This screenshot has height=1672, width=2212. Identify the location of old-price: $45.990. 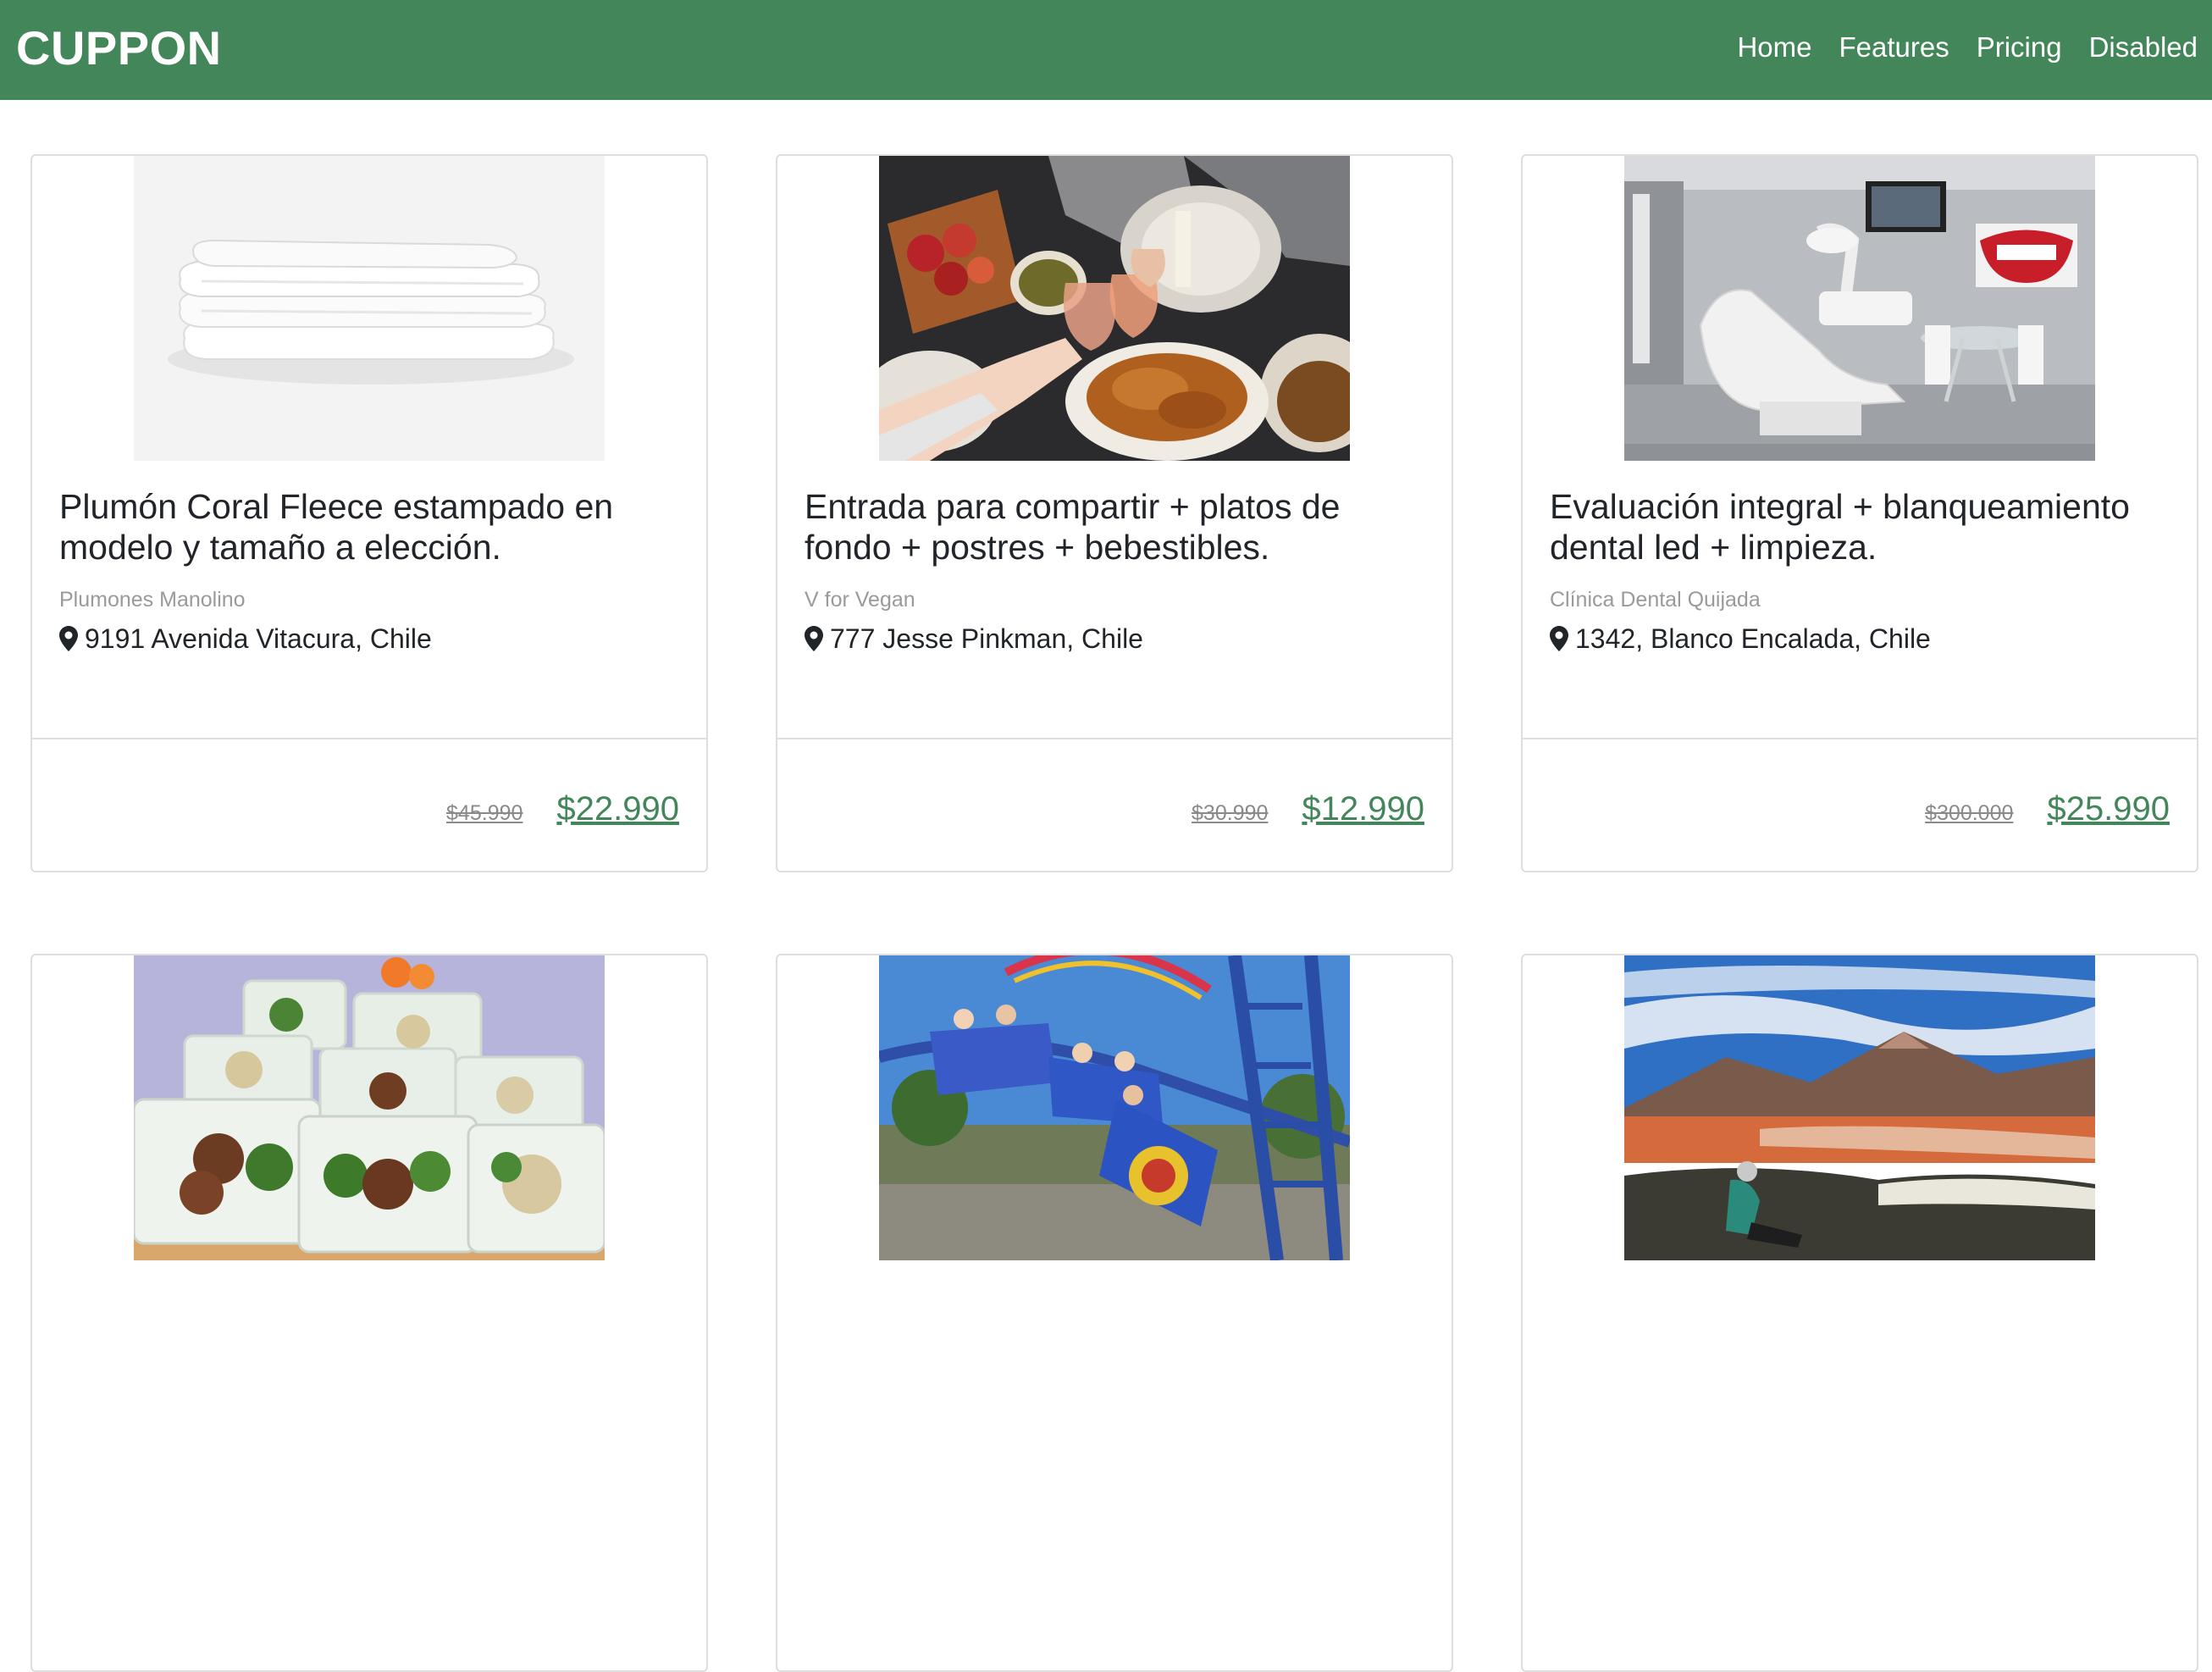
(484, 813).